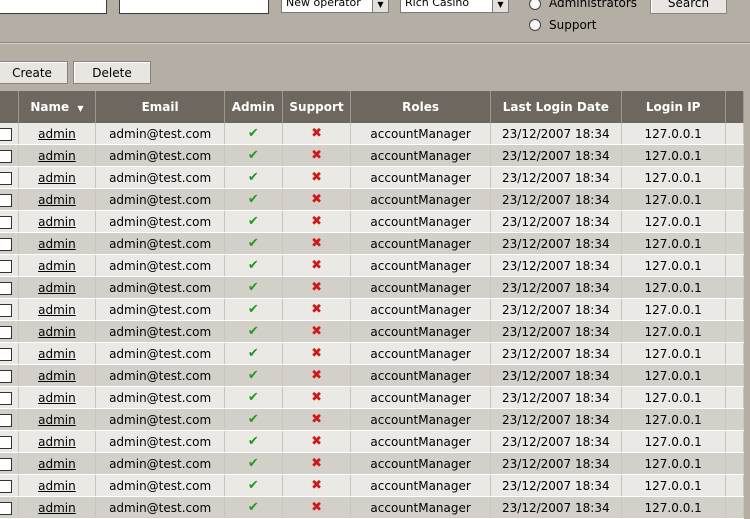 Image resolution: width=750 pixels, height=519 pixels. What do you see at coordinates (335, 6) in the screenshot?
I see `operator-select: New operator ▼` at bounding box center [335, 6].